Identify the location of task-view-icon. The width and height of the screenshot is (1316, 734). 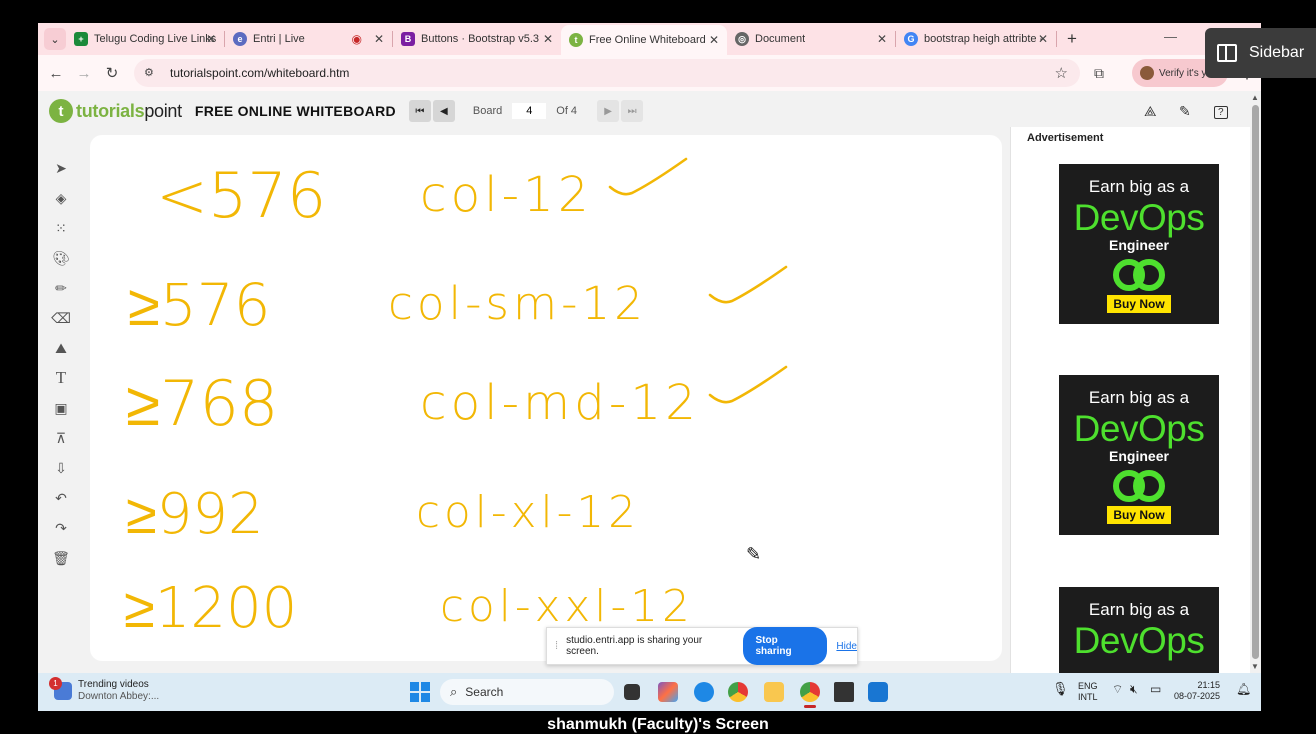
(632, 692).